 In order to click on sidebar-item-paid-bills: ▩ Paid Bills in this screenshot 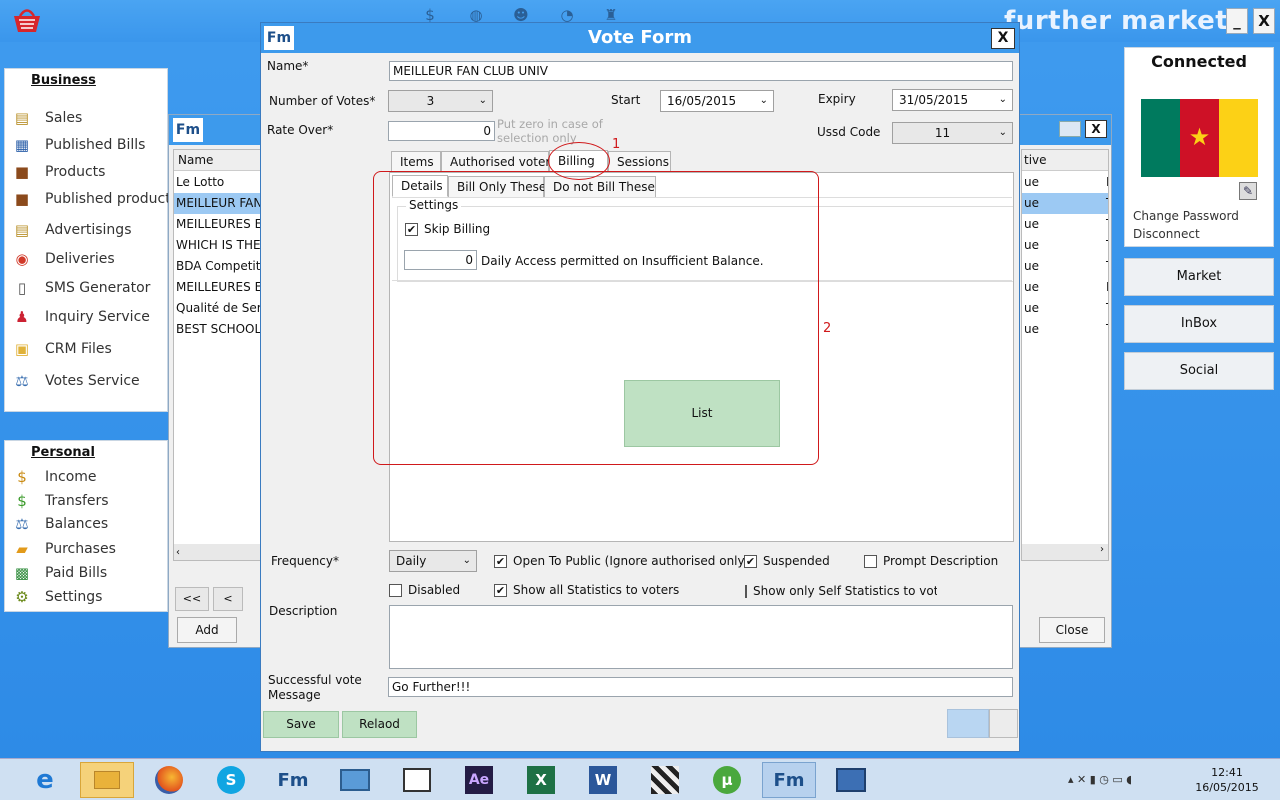, I will do `click(59, 573)`.